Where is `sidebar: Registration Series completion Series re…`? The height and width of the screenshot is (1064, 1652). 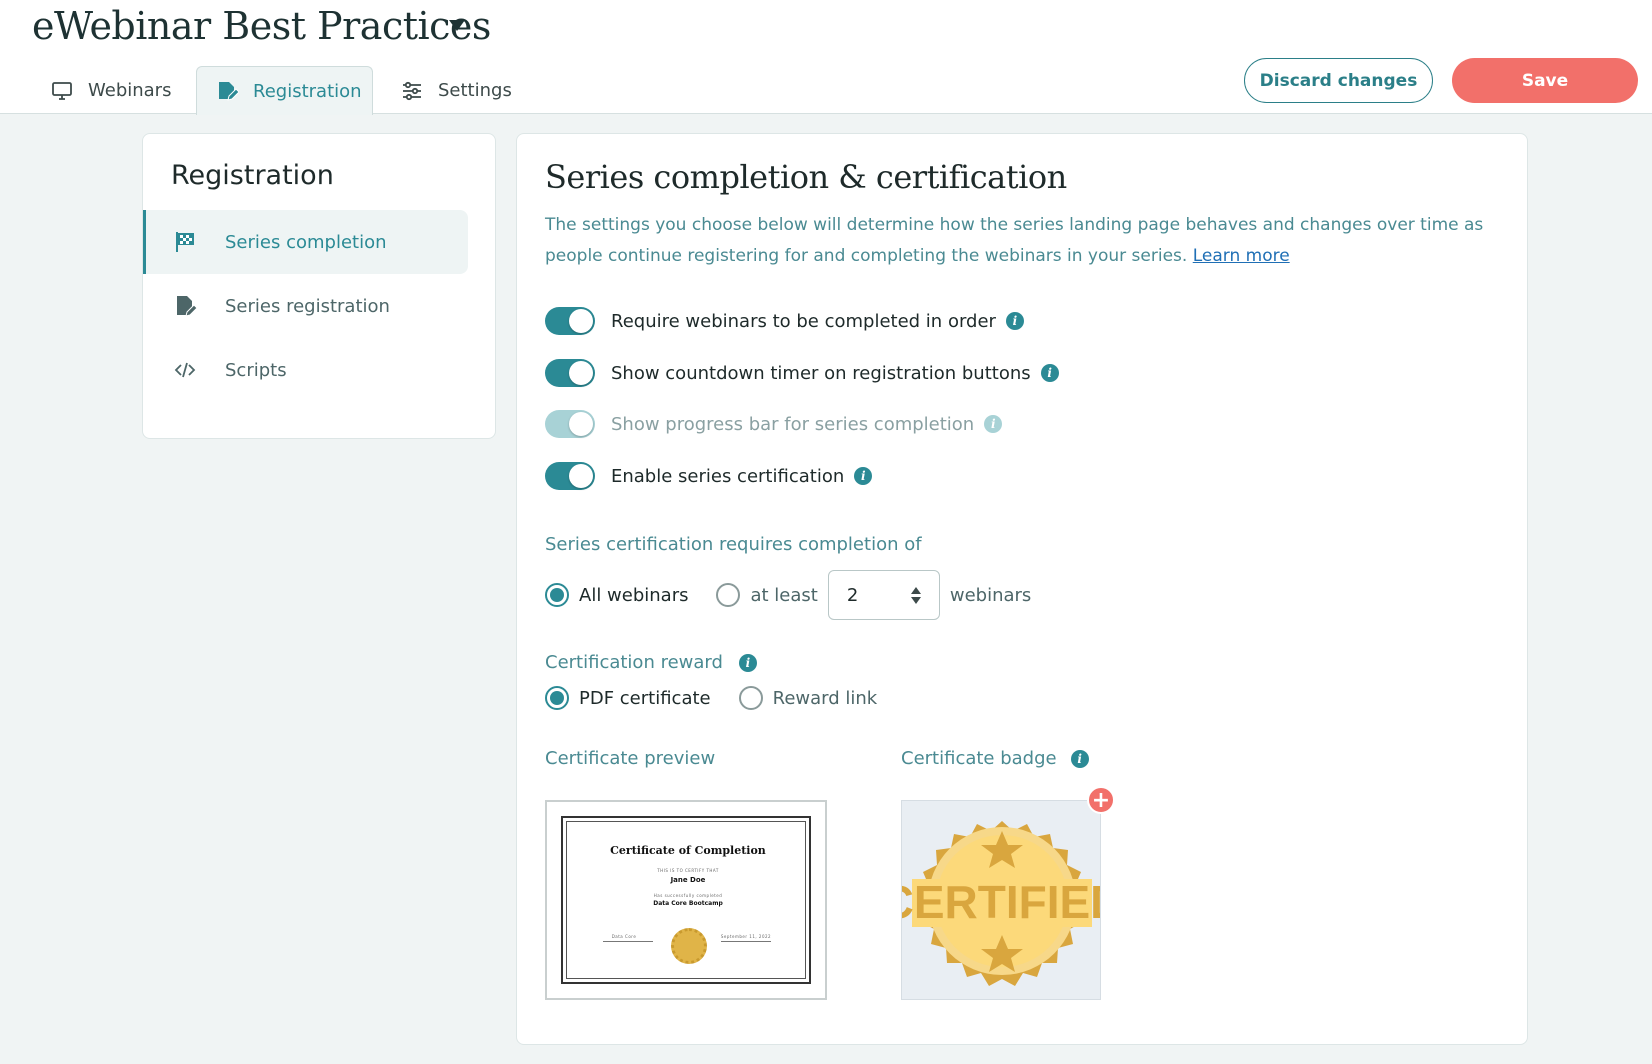 sidebar: Registration Series completion Series re… is located at coordinates (319, 286).